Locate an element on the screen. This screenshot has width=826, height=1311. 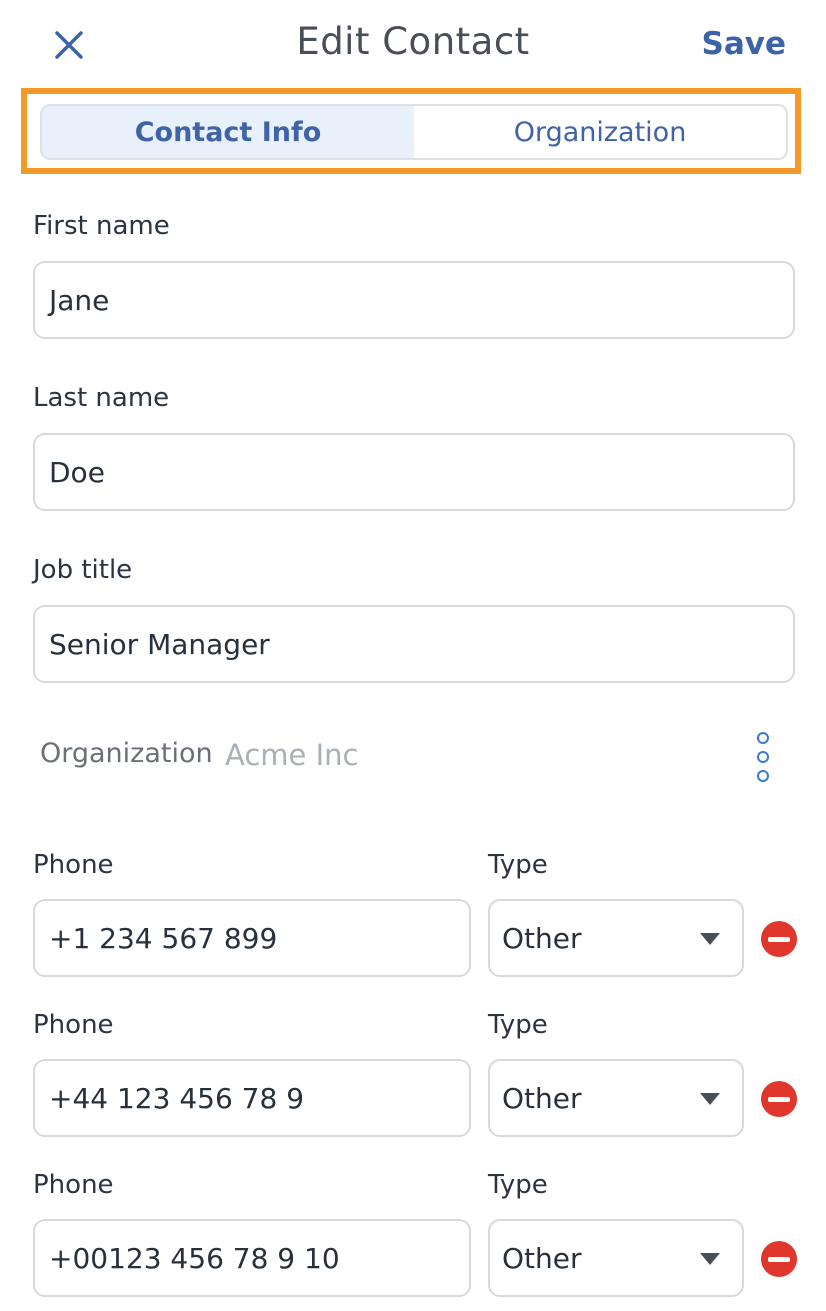
tab-organization: Organization is located at coordinates (600, 132).